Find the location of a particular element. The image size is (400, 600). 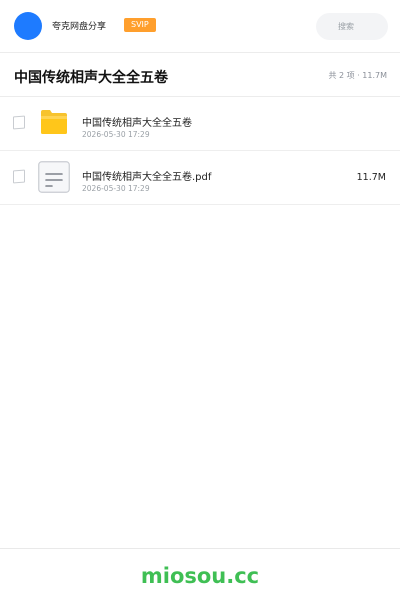

page-title: 中国传统相声大全全五卷 is located at coordinates (91, 78).